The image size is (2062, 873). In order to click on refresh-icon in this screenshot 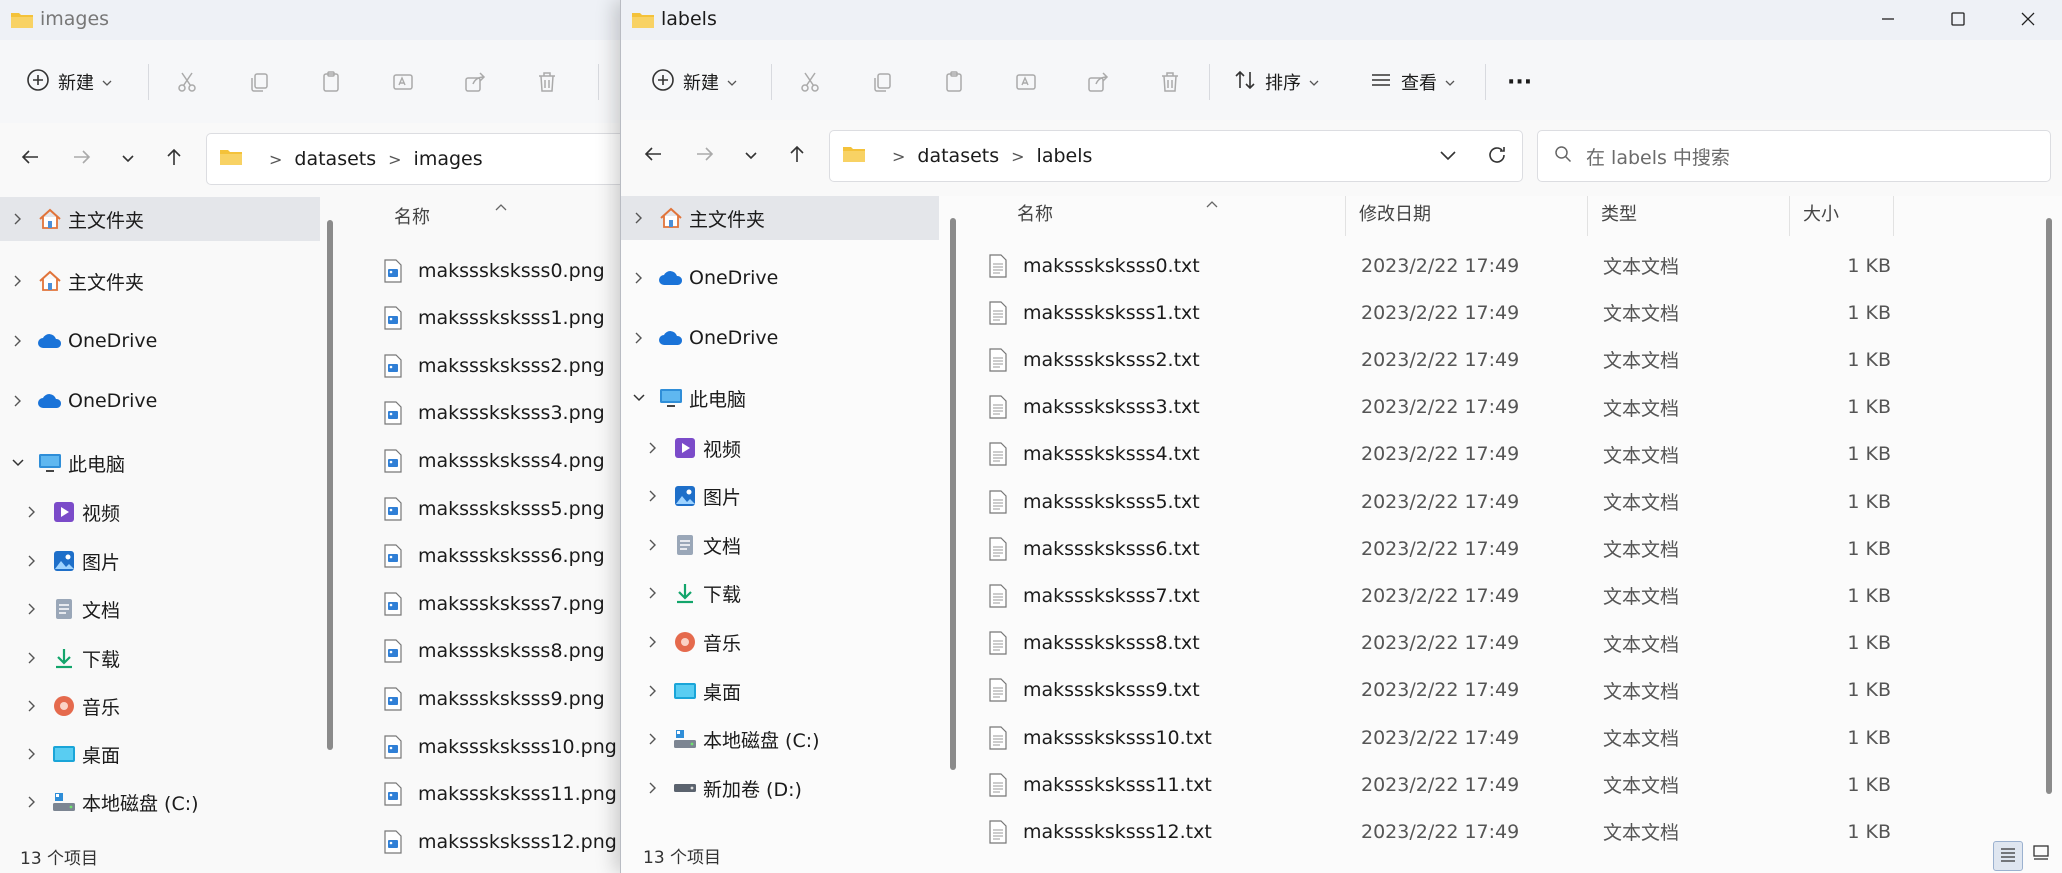, I will do `click(1497, 157)`.